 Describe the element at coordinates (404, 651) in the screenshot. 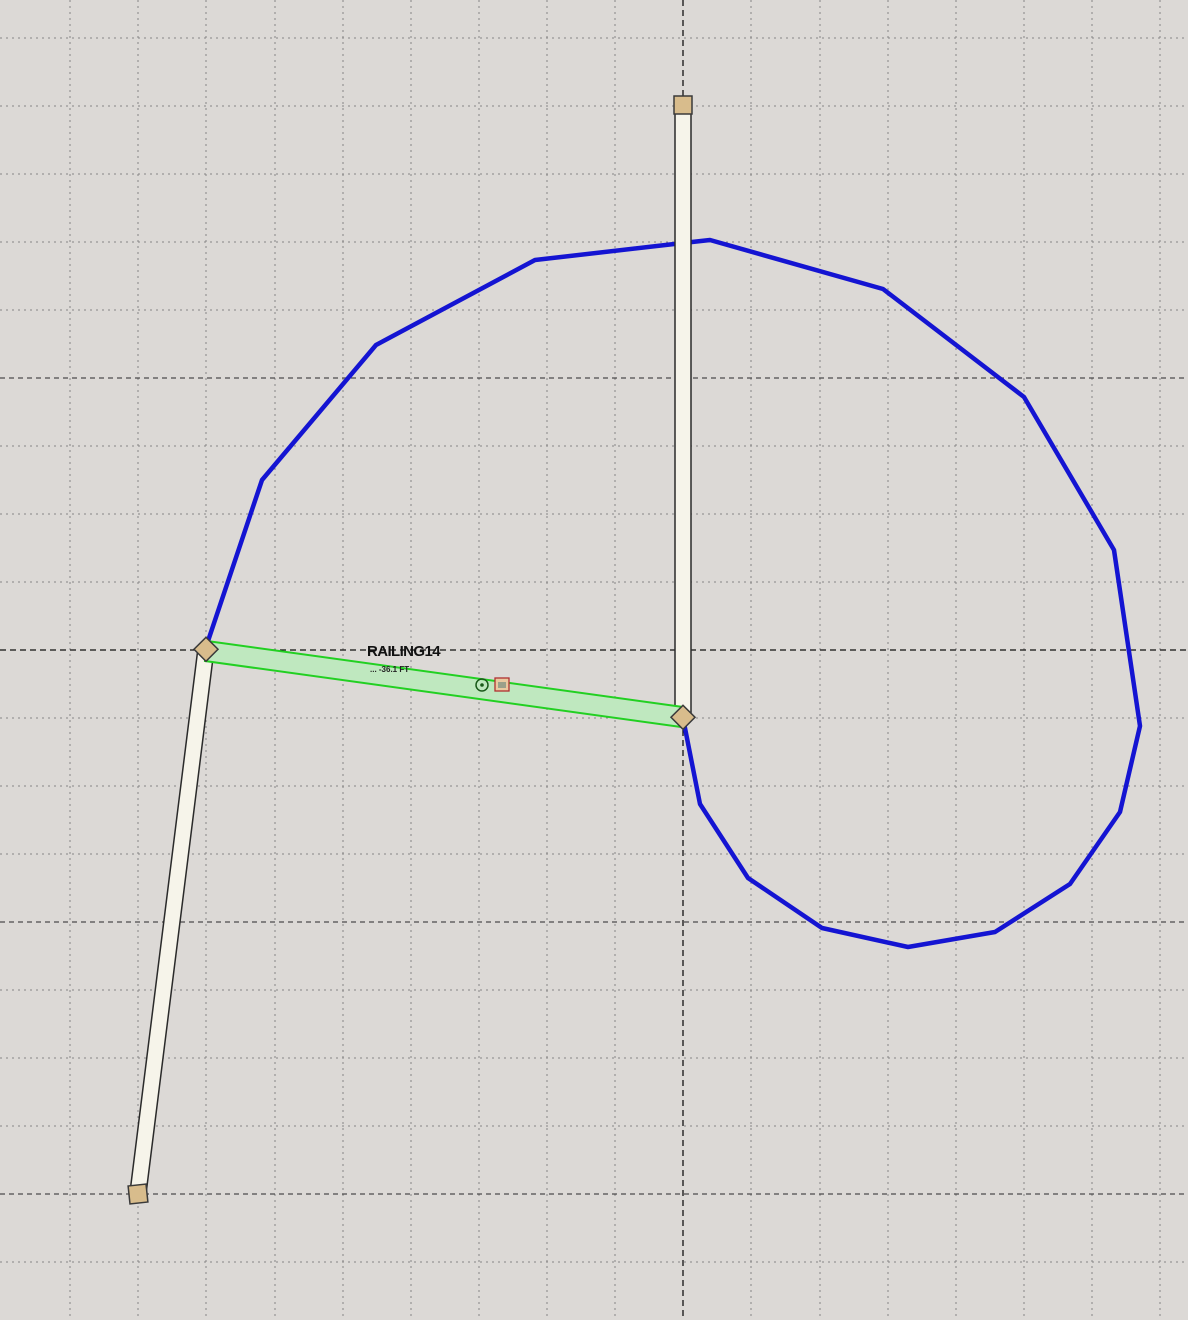

I see `railing-label: RAILING14` at that location.